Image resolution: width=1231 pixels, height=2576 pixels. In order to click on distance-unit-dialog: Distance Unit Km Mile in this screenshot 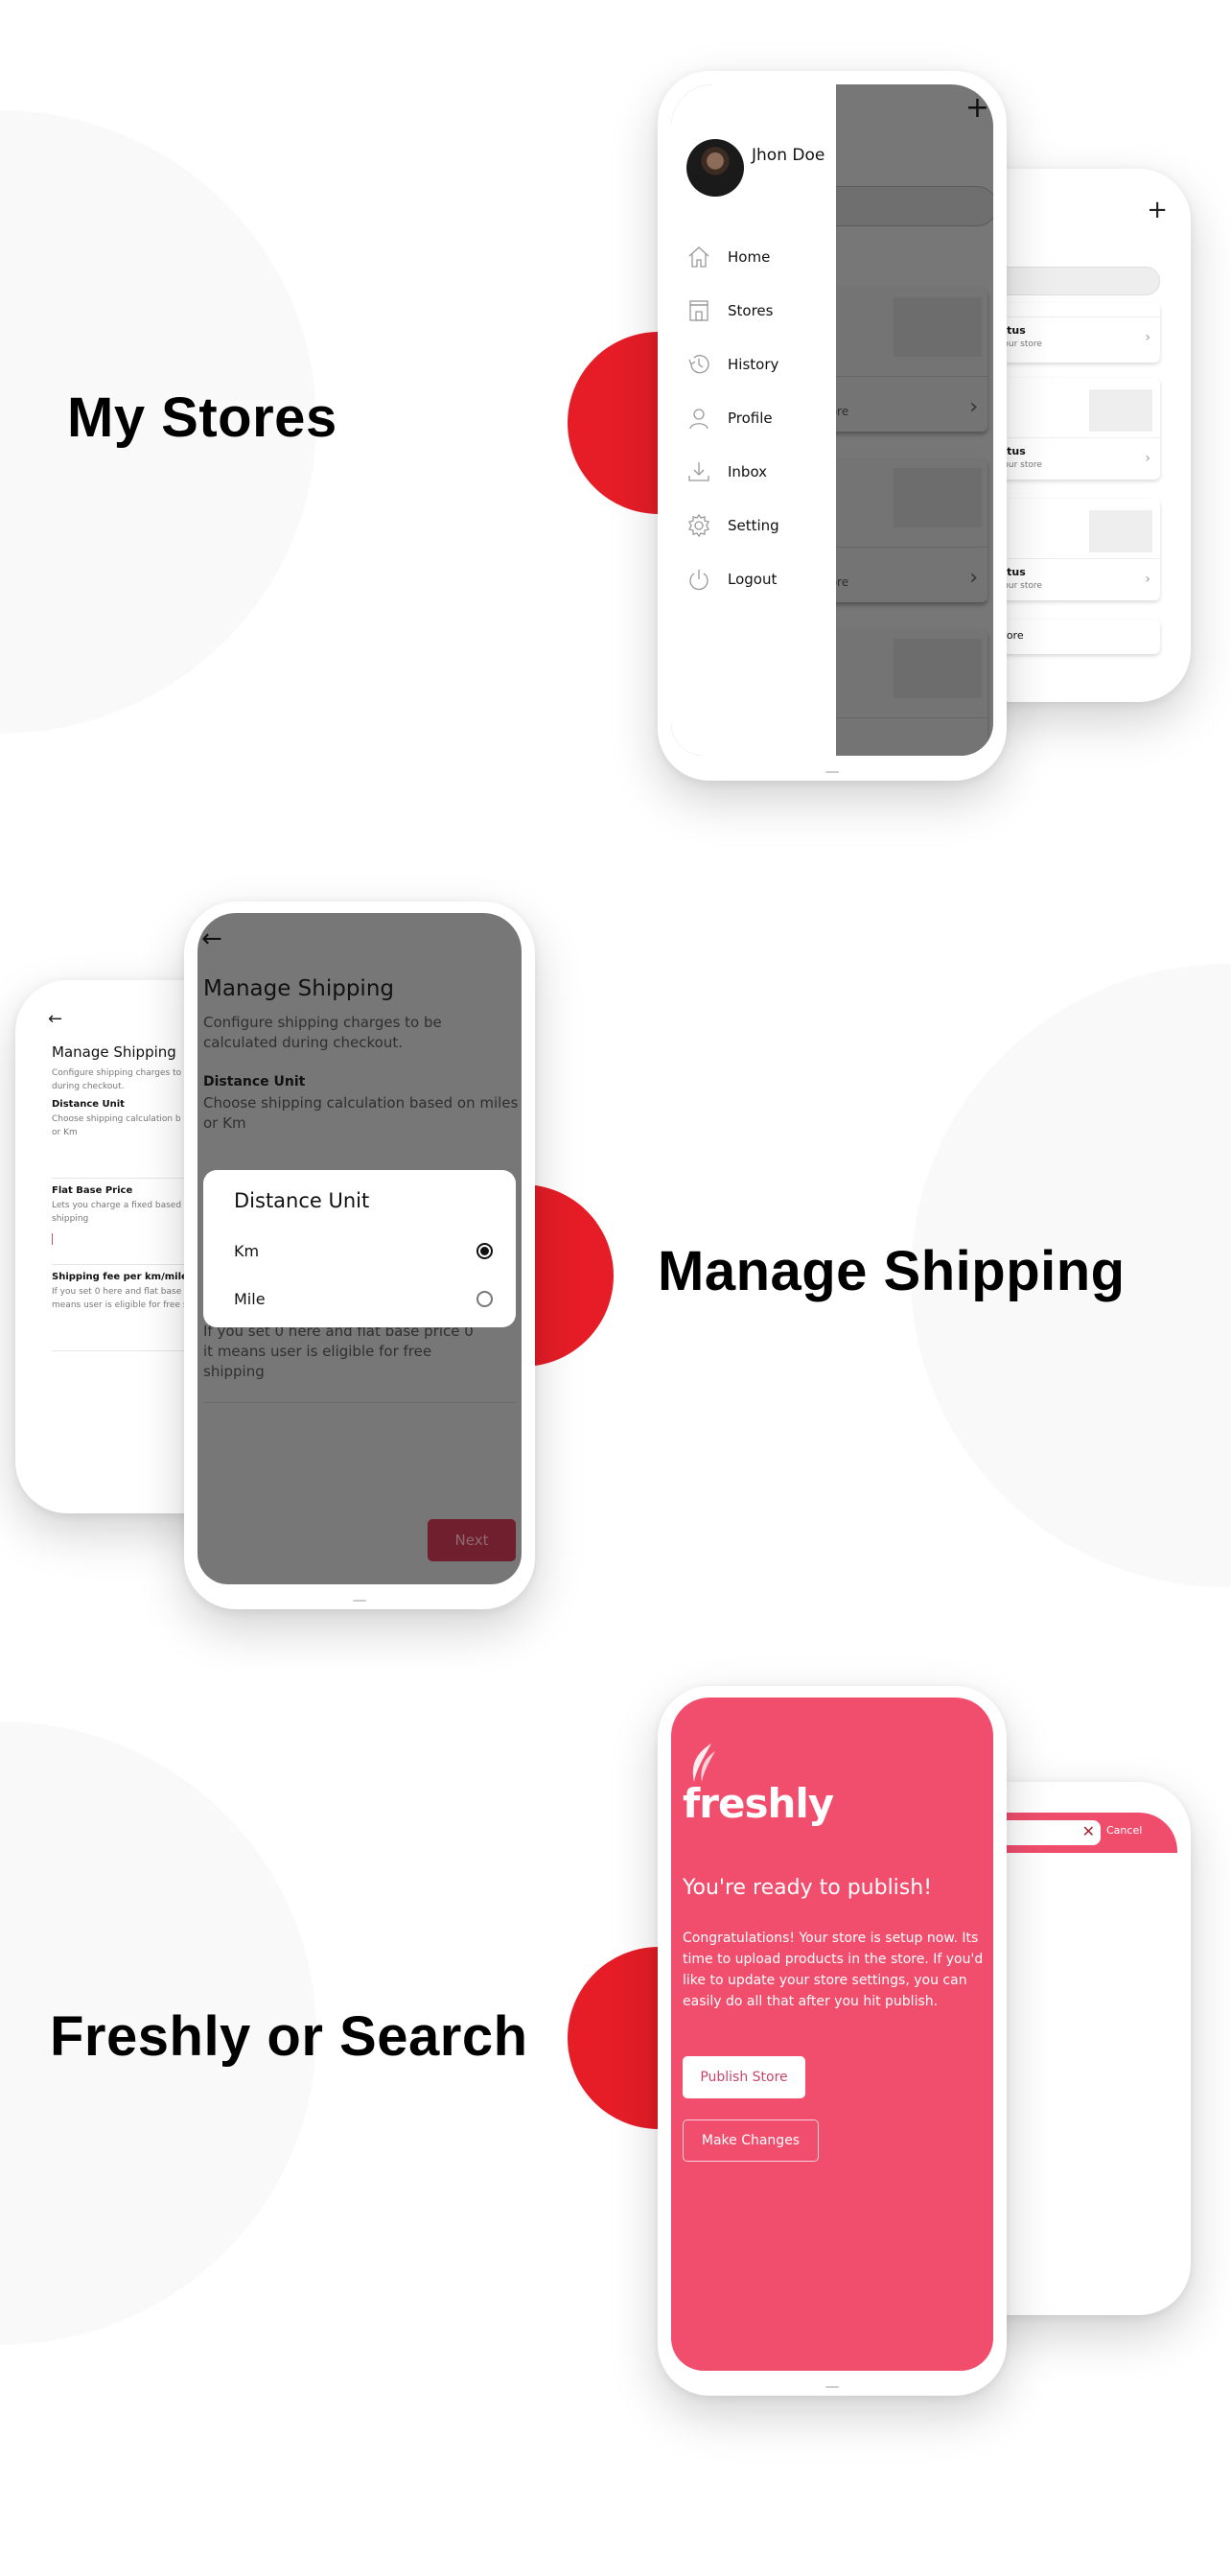, I will do `click(360, 1248)`.